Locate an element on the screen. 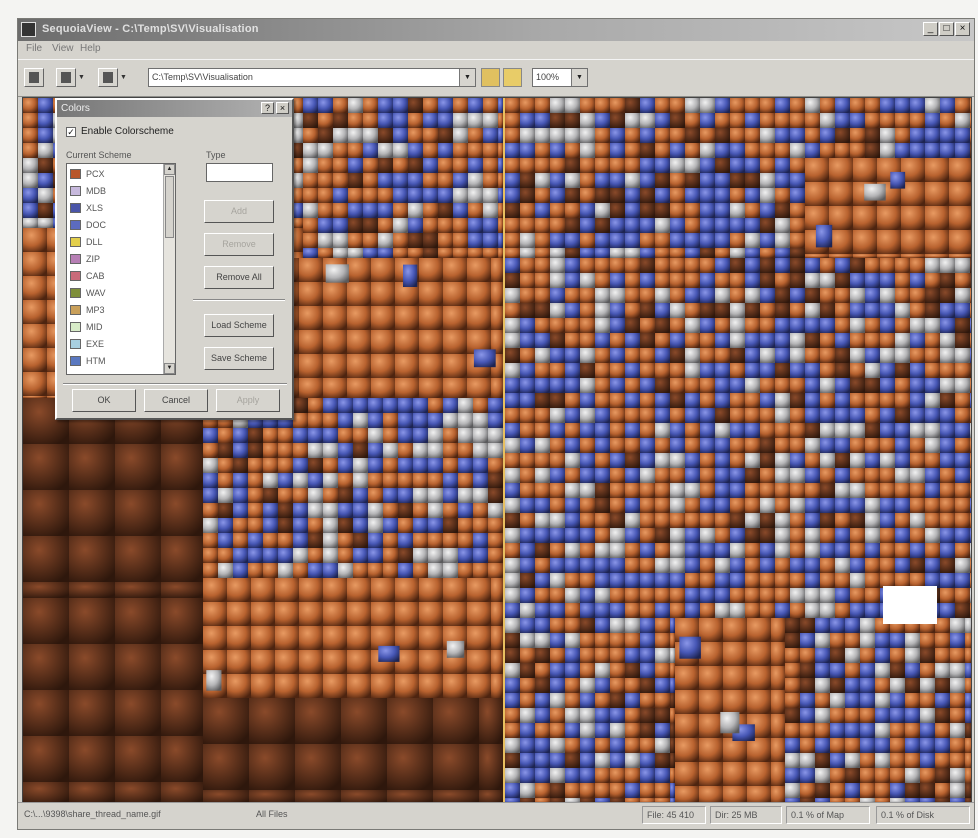 The width and height of the screenshot is (978, 838). zoom-combo: 100% ▼ is located at coordinates (560, 77).